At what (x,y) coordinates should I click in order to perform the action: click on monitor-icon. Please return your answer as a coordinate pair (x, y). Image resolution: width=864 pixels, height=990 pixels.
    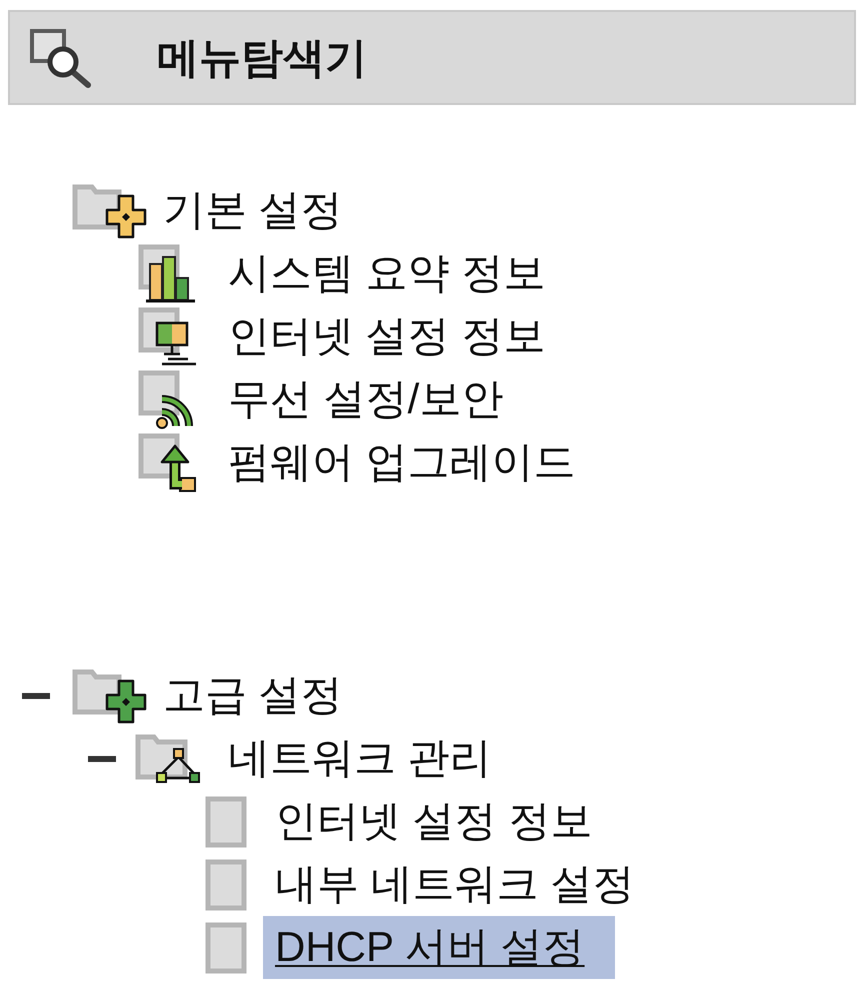
    Looking at the image, I should click on (168, 336).